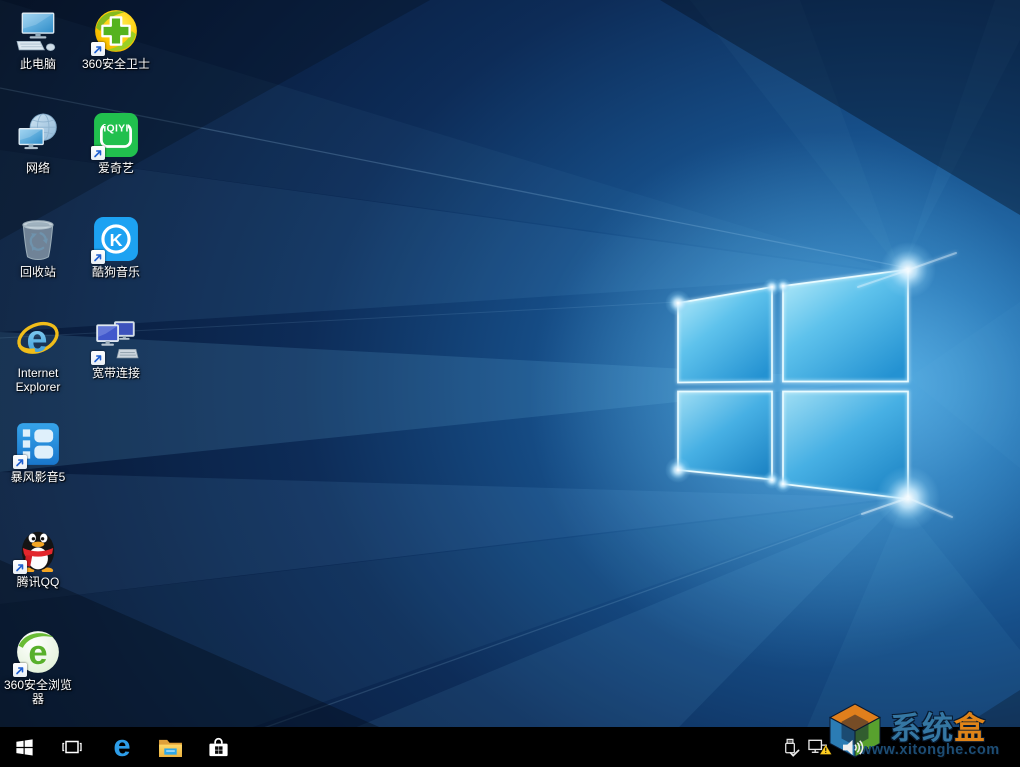 The width and height of the screenshot is (1020, 767). Describe the element at coordinates (116, 39) in the screenshot. I see `desktop-icon-360-safety-guard: 360安全卫士` at that location.